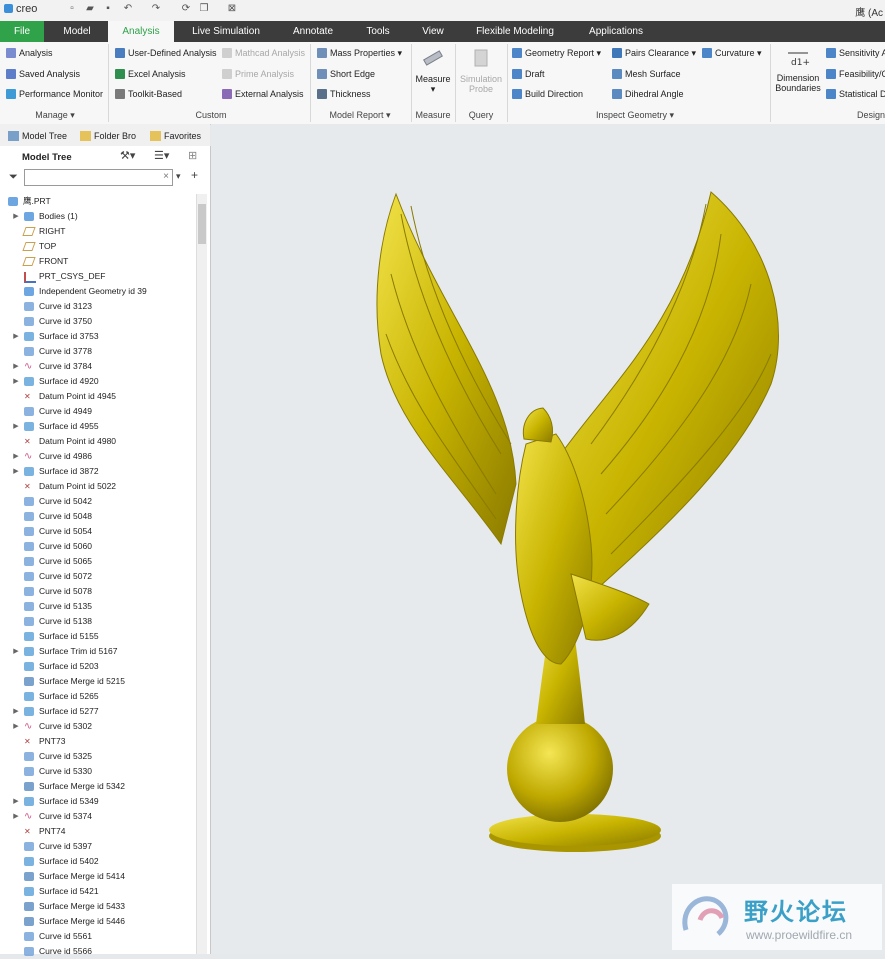  Describe the element at coordinates (616, 31) in the screenshot. I see `tab-applications: Applications` at that location.